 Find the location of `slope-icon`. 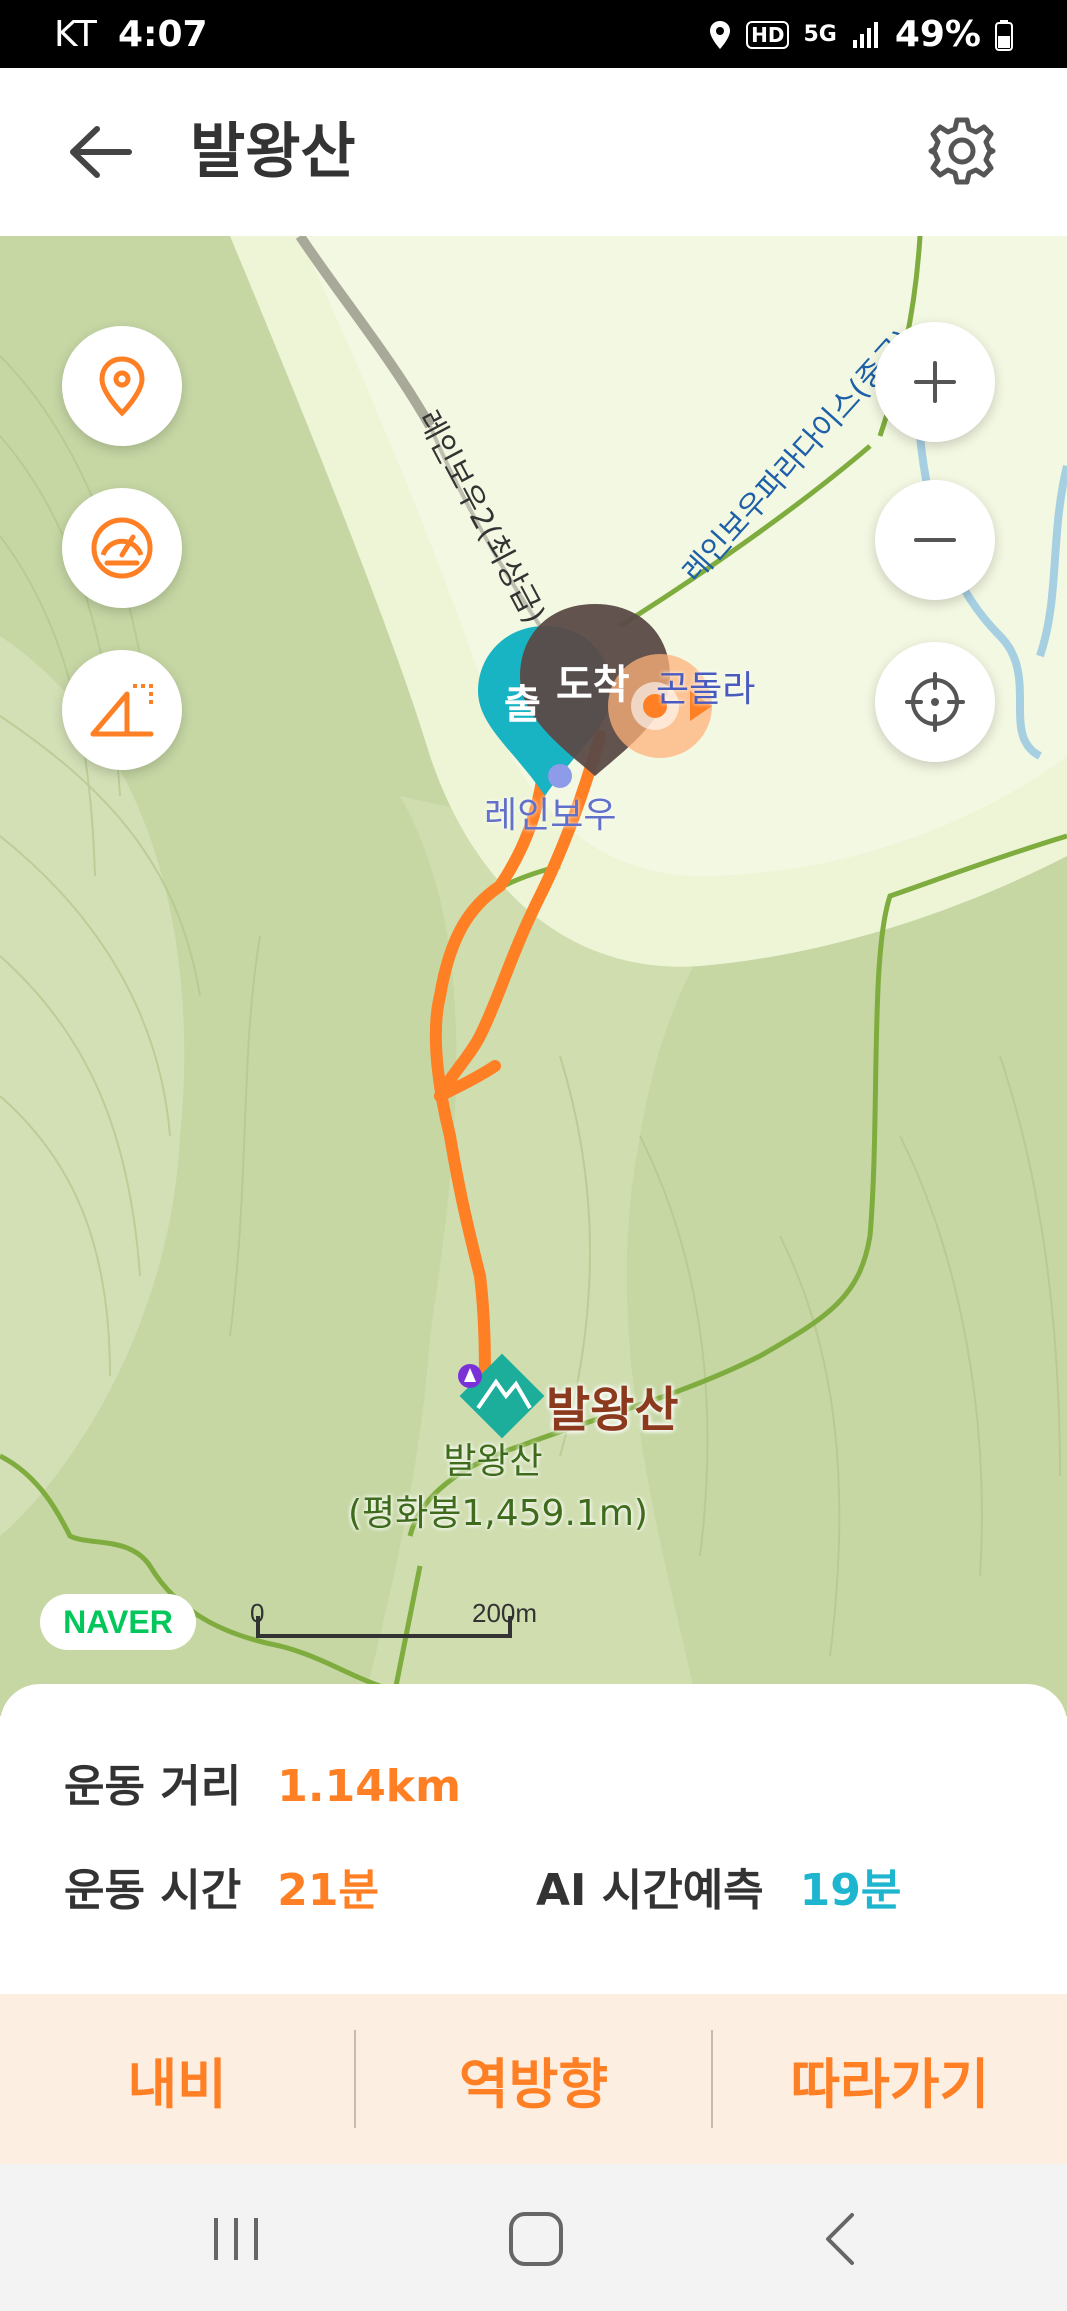

slope-icon is located at coordinates (122, 710).